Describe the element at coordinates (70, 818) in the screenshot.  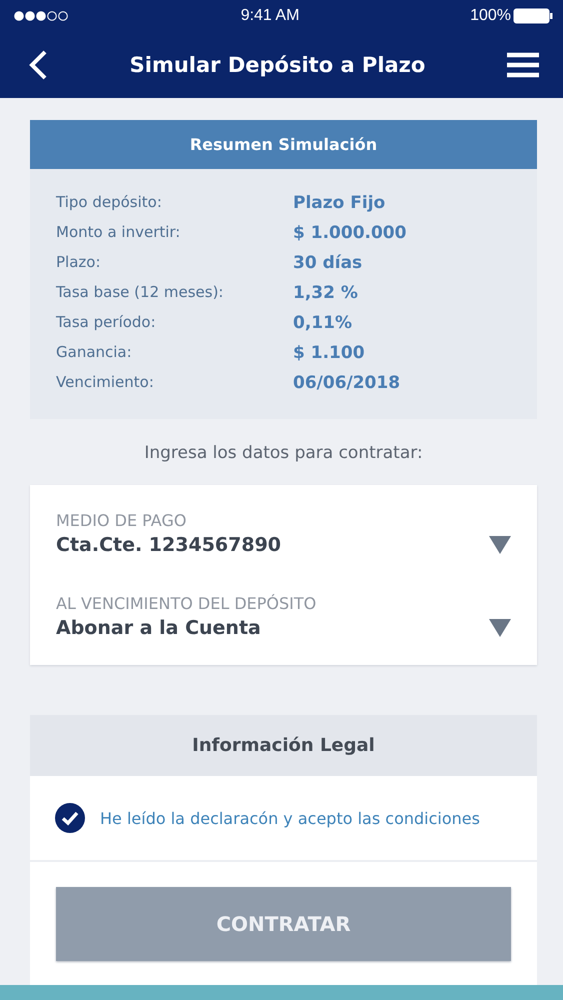
I see `checkbox` at that location.